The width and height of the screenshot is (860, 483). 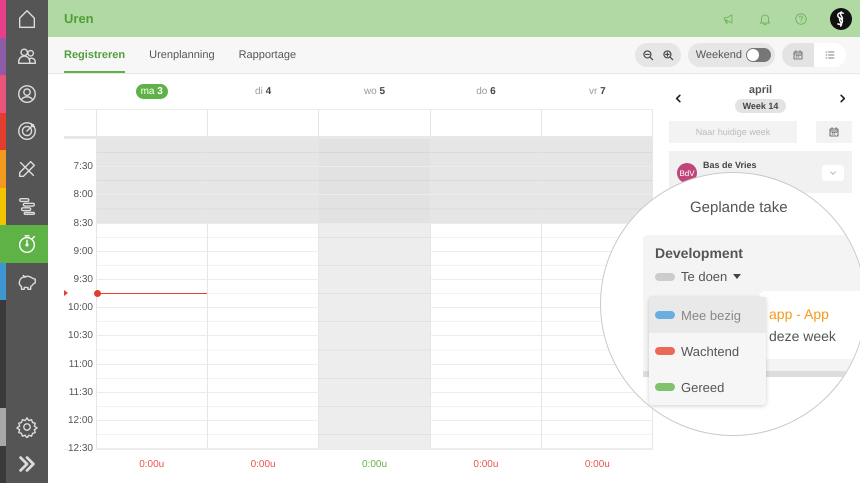 I want to click on stopwatch-icon, so click(x=27, y=243).